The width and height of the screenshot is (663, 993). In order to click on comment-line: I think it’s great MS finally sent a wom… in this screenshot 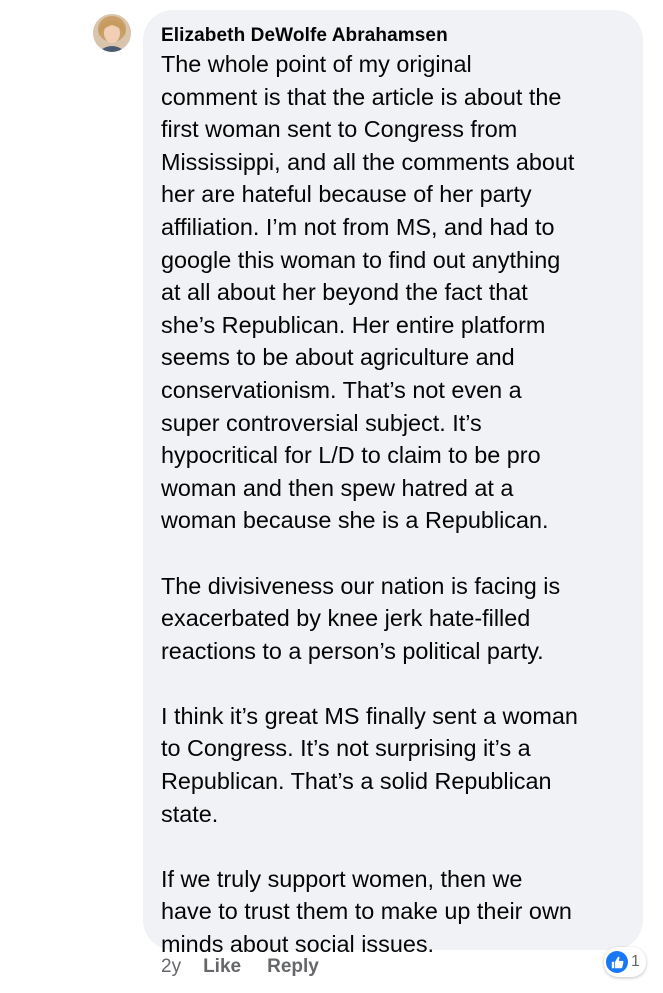, I will do `click(369, 715)`.